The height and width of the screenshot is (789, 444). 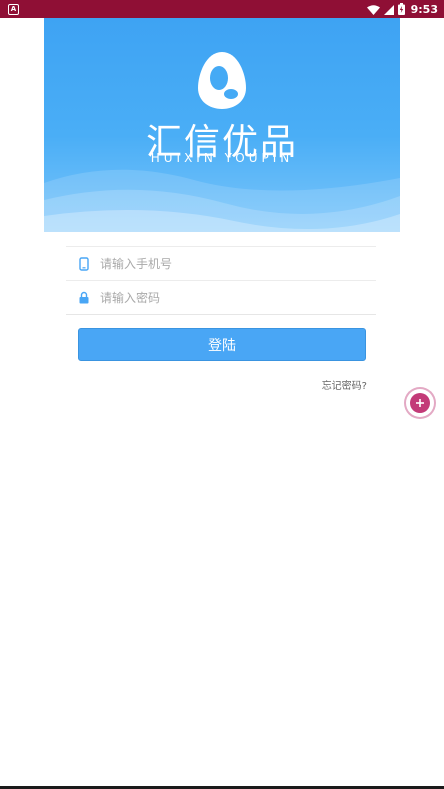 I want to click on status-bar: A 9:53, so click(x=222, y=9).